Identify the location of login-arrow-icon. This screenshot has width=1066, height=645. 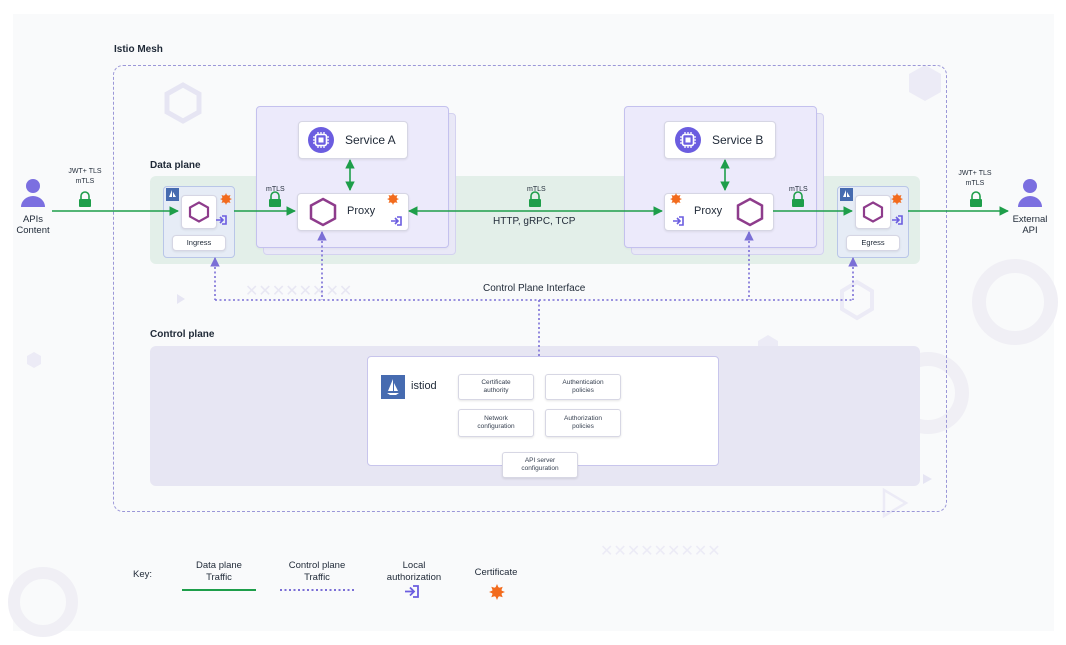
(412, 591).